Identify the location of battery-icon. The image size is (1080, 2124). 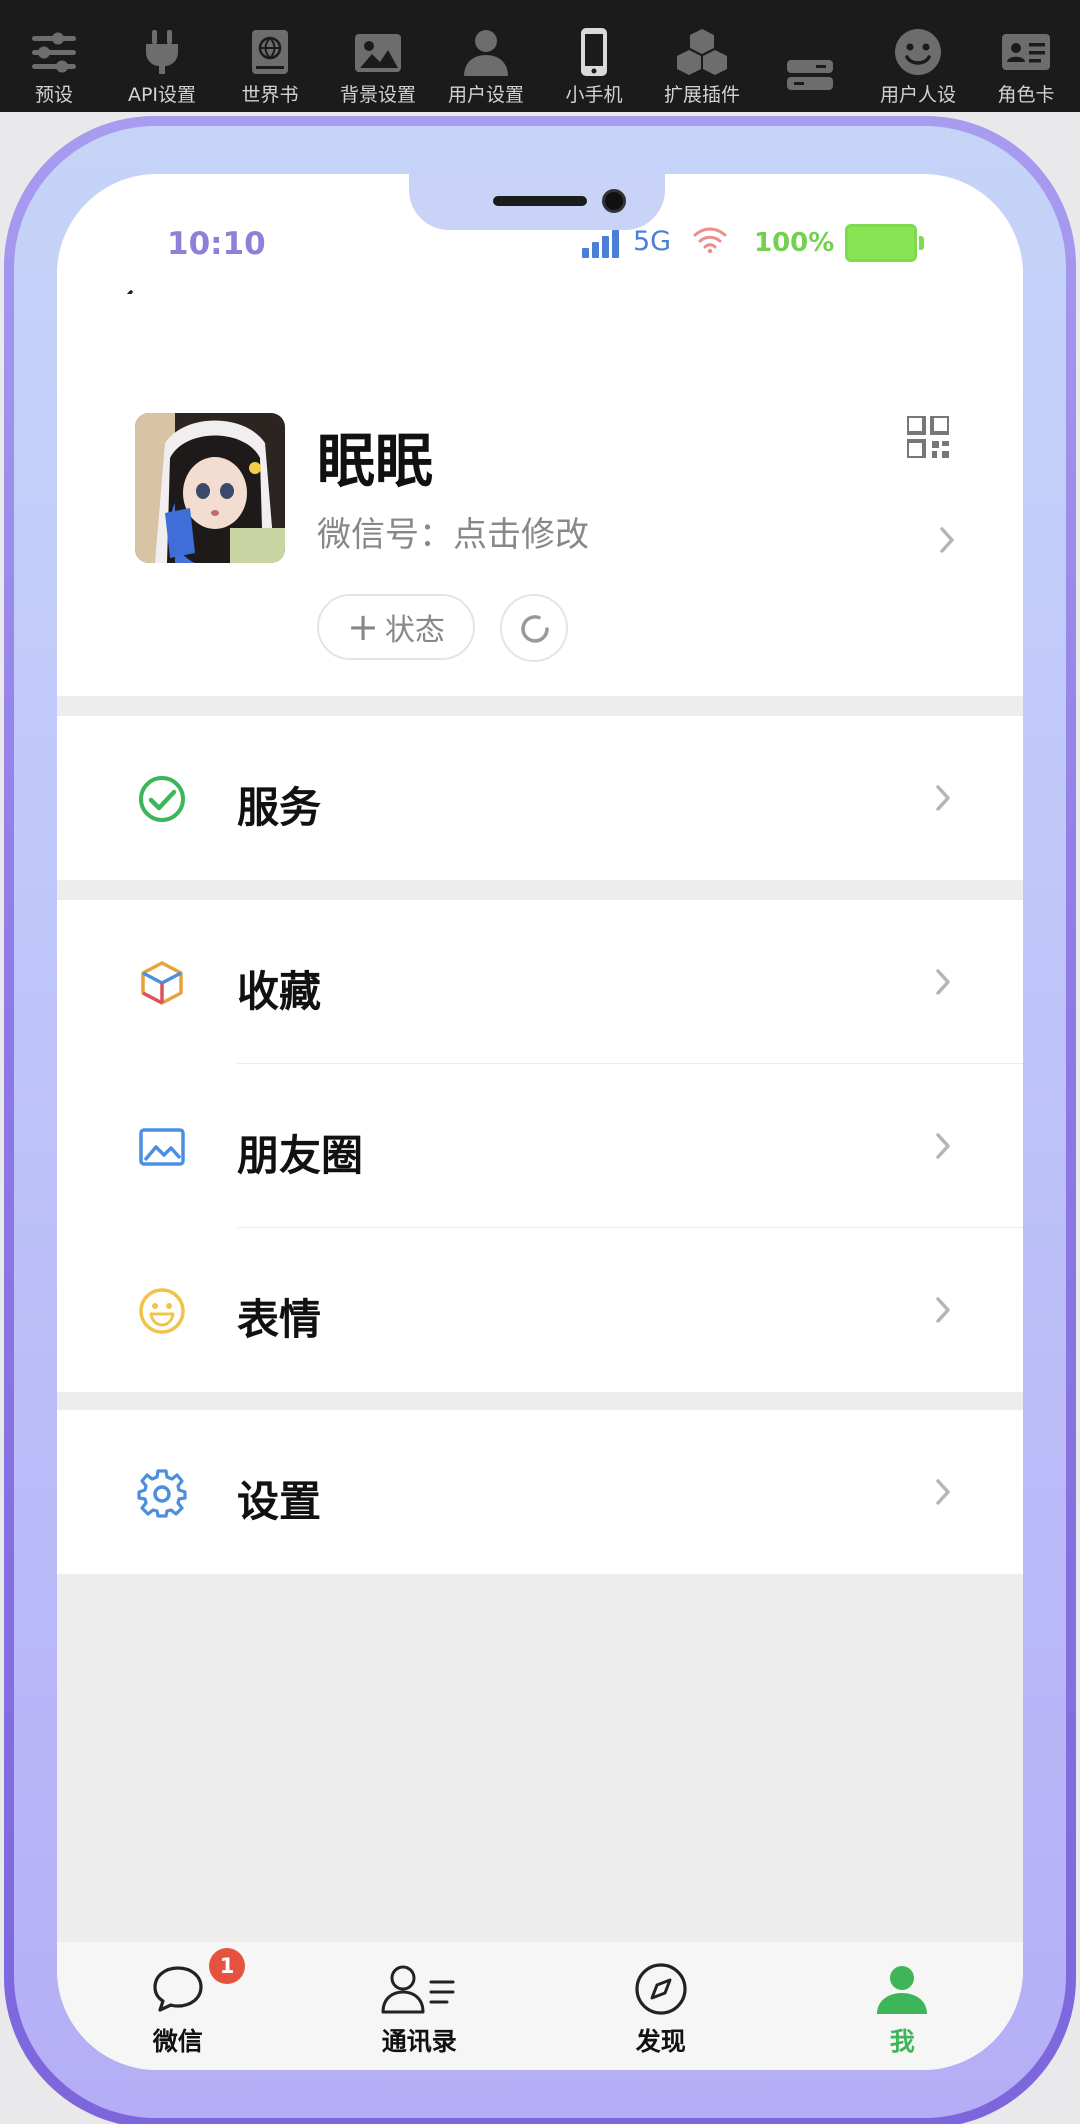
(884, 243).